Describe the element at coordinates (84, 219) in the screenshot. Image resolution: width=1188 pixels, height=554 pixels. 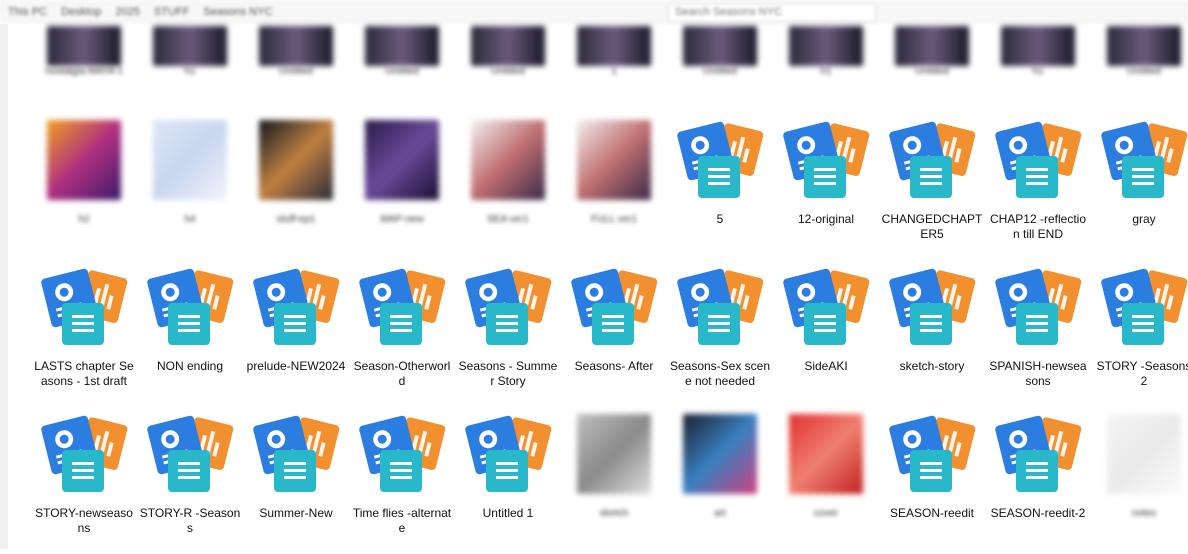
I see `file-name-label: h2` at that location.